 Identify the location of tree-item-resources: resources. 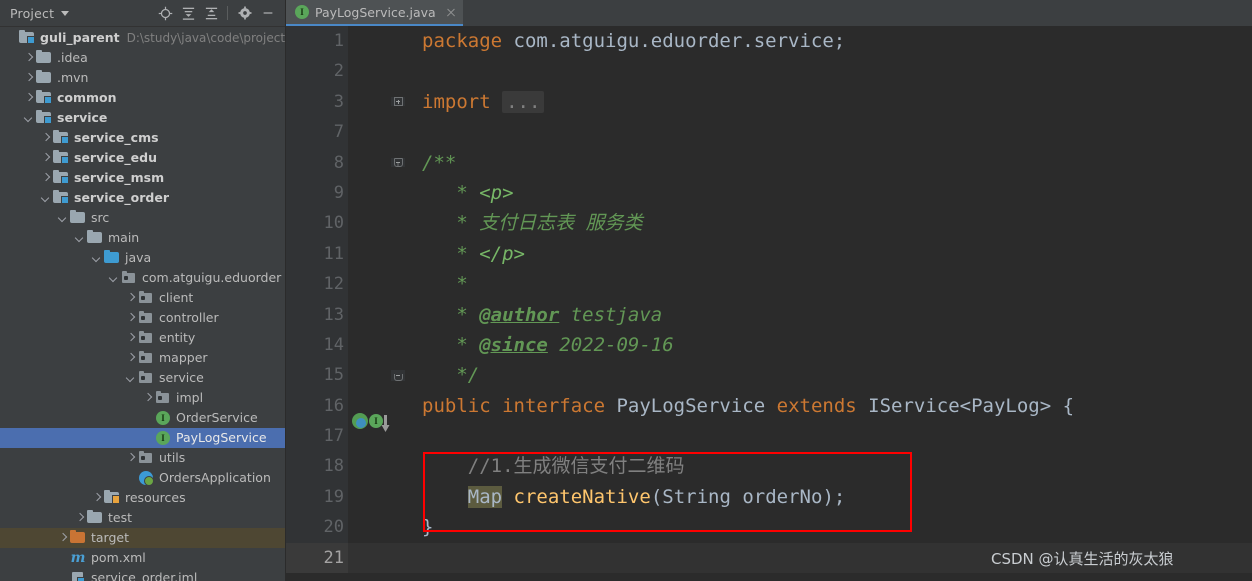
(142, 498).